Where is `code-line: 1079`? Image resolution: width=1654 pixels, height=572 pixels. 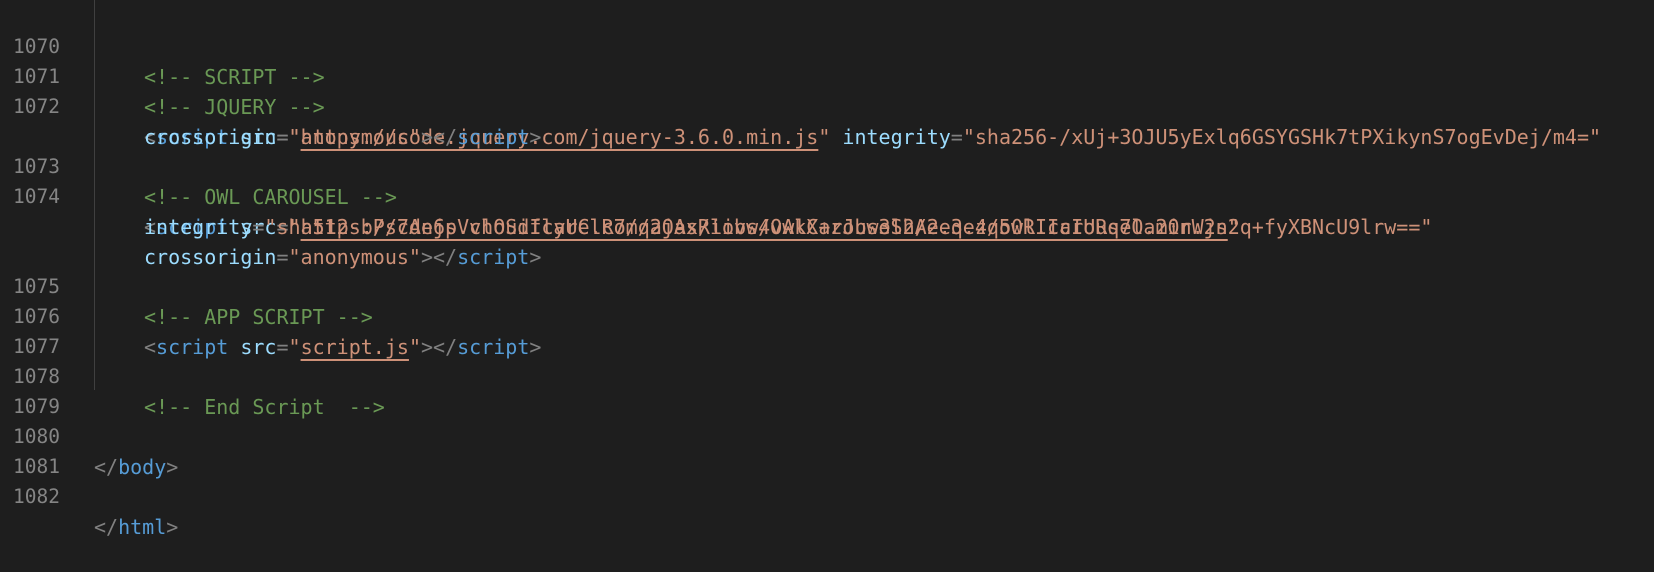
code-line: 1079 is located at coordinates (827, 390).